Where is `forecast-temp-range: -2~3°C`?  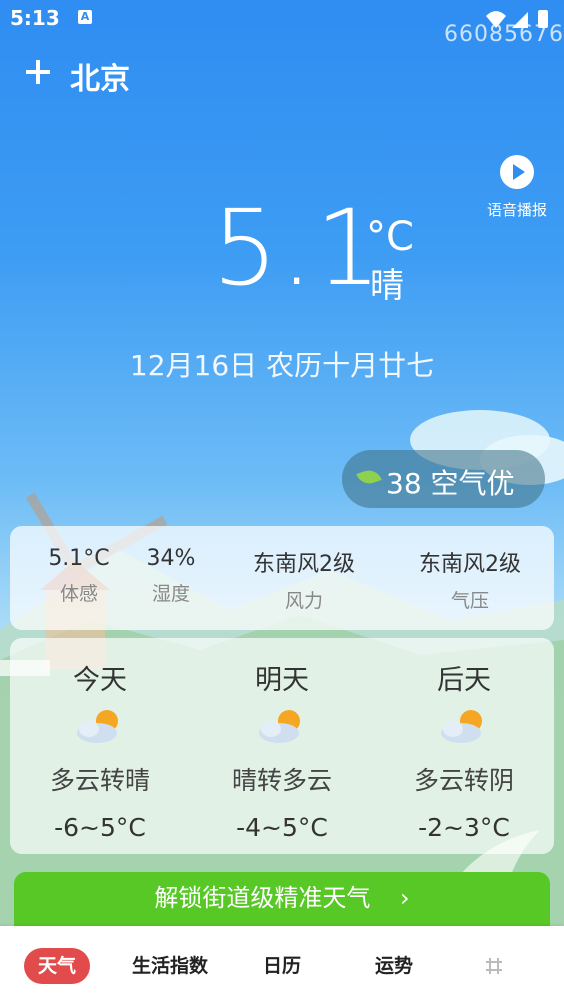 forecast-temp-range: -2~3°C is located at coordinates (464, 827).